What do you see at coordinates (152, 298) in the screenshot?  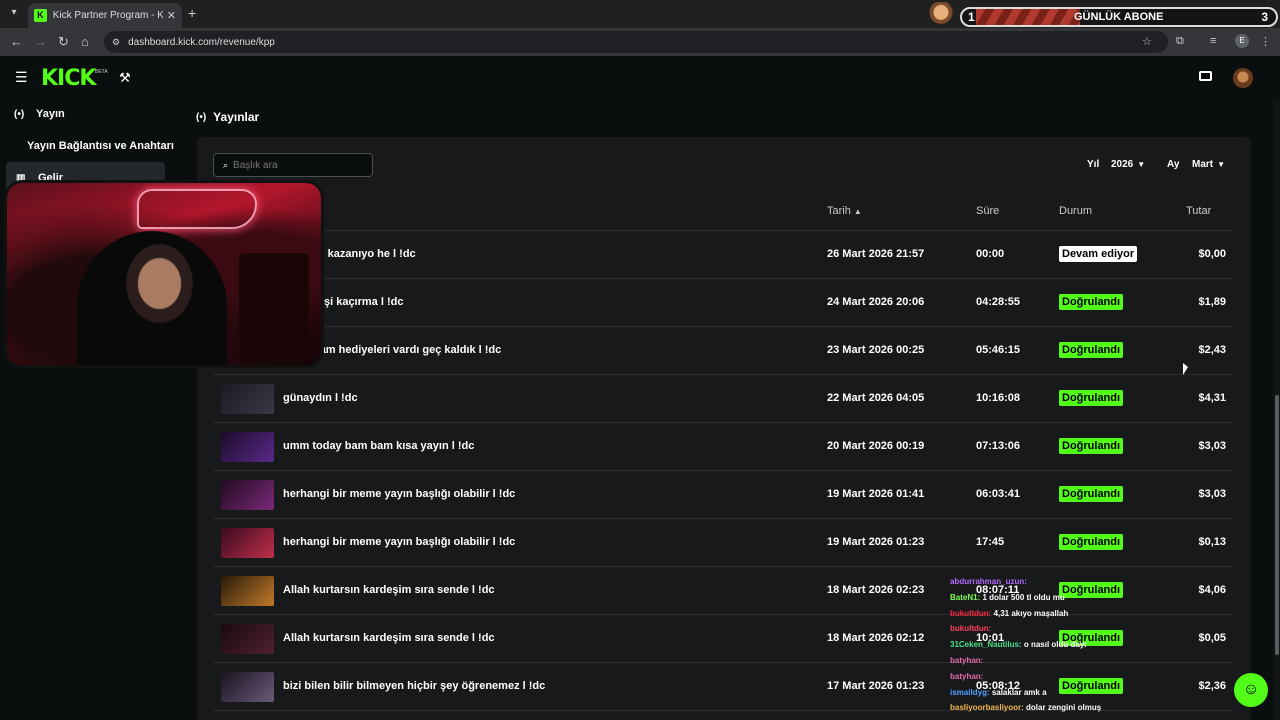 I see `streamer-image` at bounding box center [152, 298].